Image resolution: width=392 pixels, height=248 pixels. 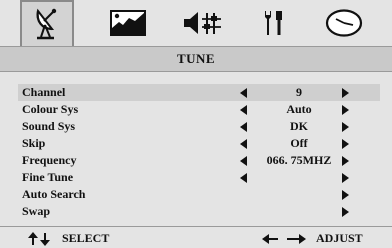 I want to click on select-label: SELECT, so click(x=86, y=238).